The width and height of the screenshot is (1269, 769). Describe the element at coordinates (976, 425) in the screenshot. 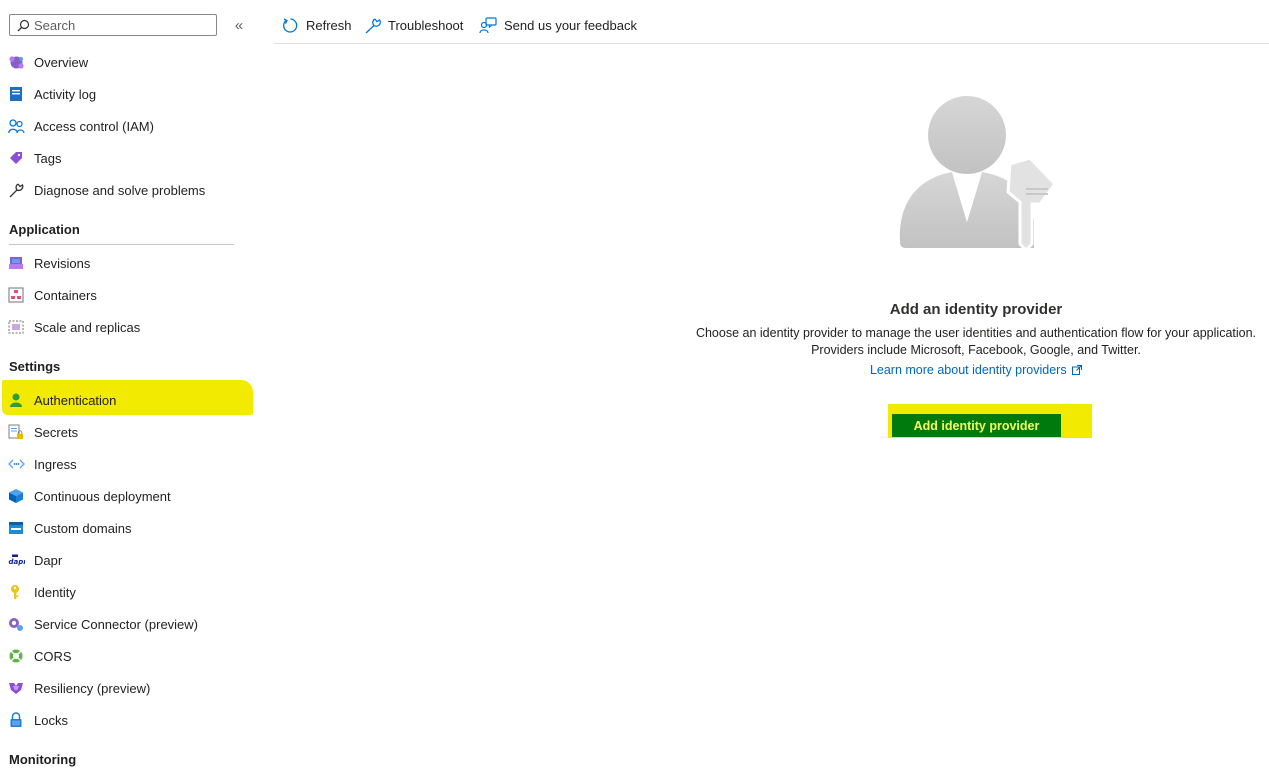

I see `add-identity-provider-button: Add identity provider` at that location.